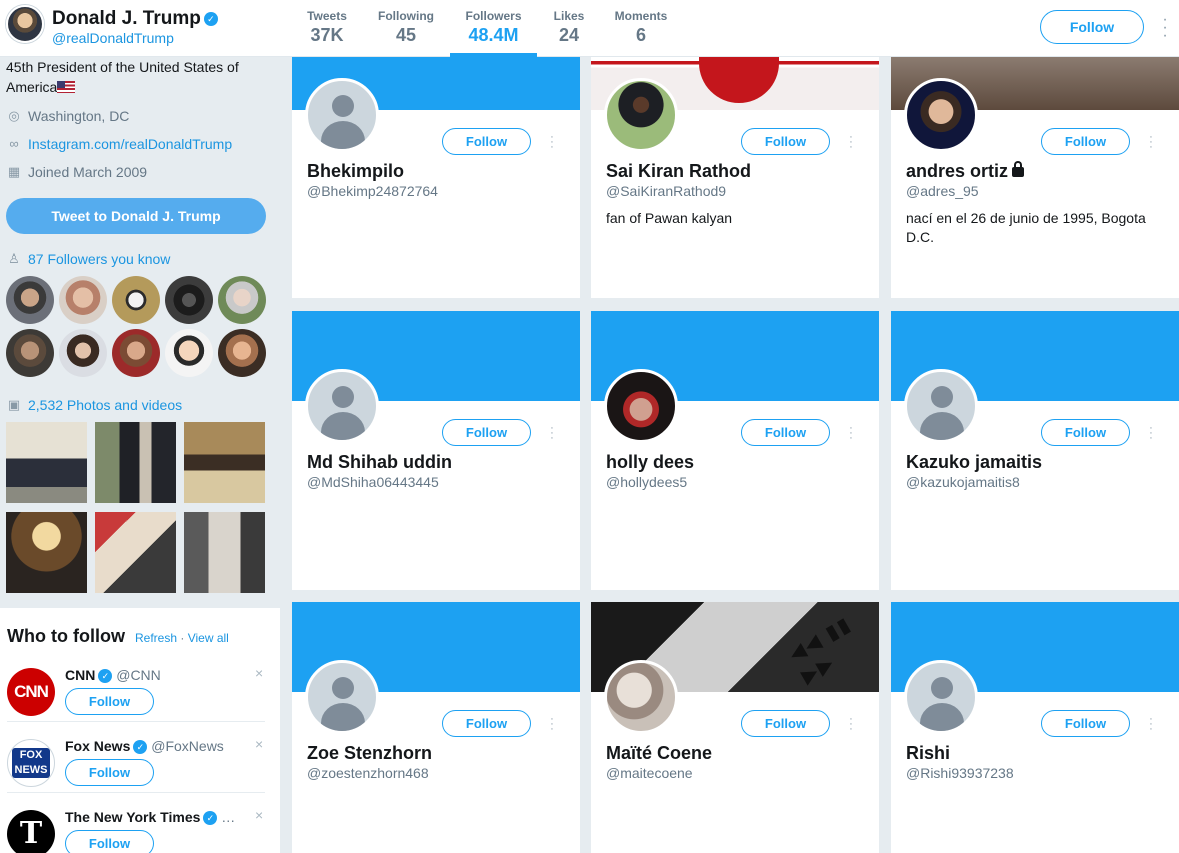  Describe the element at coordinates (327, 28) in the screenshot. I see `stat-tweets: Tweets 37K` at that location.